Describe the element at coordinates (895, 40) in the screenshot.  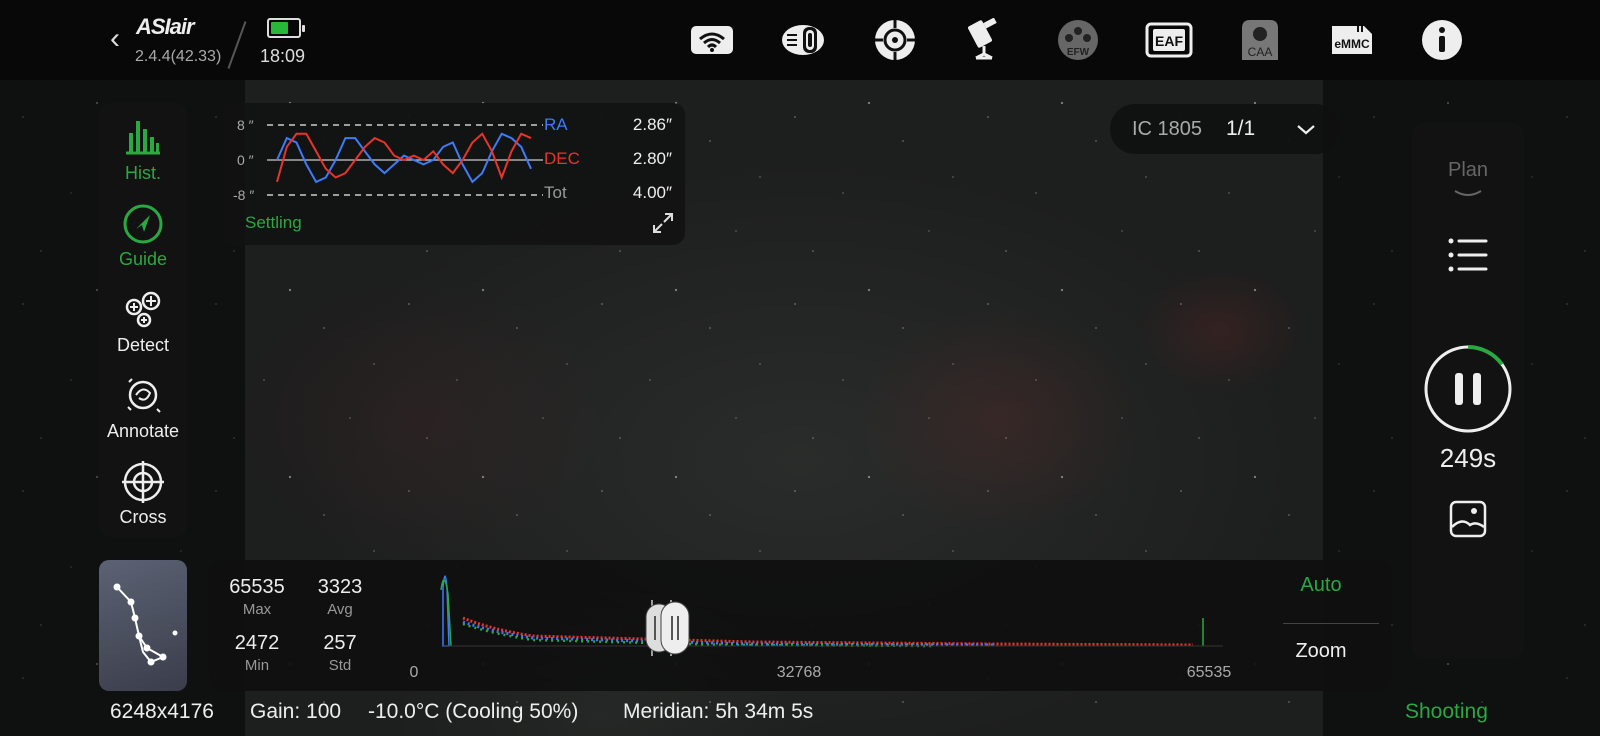
I see `guide-scope-icon` at that location.